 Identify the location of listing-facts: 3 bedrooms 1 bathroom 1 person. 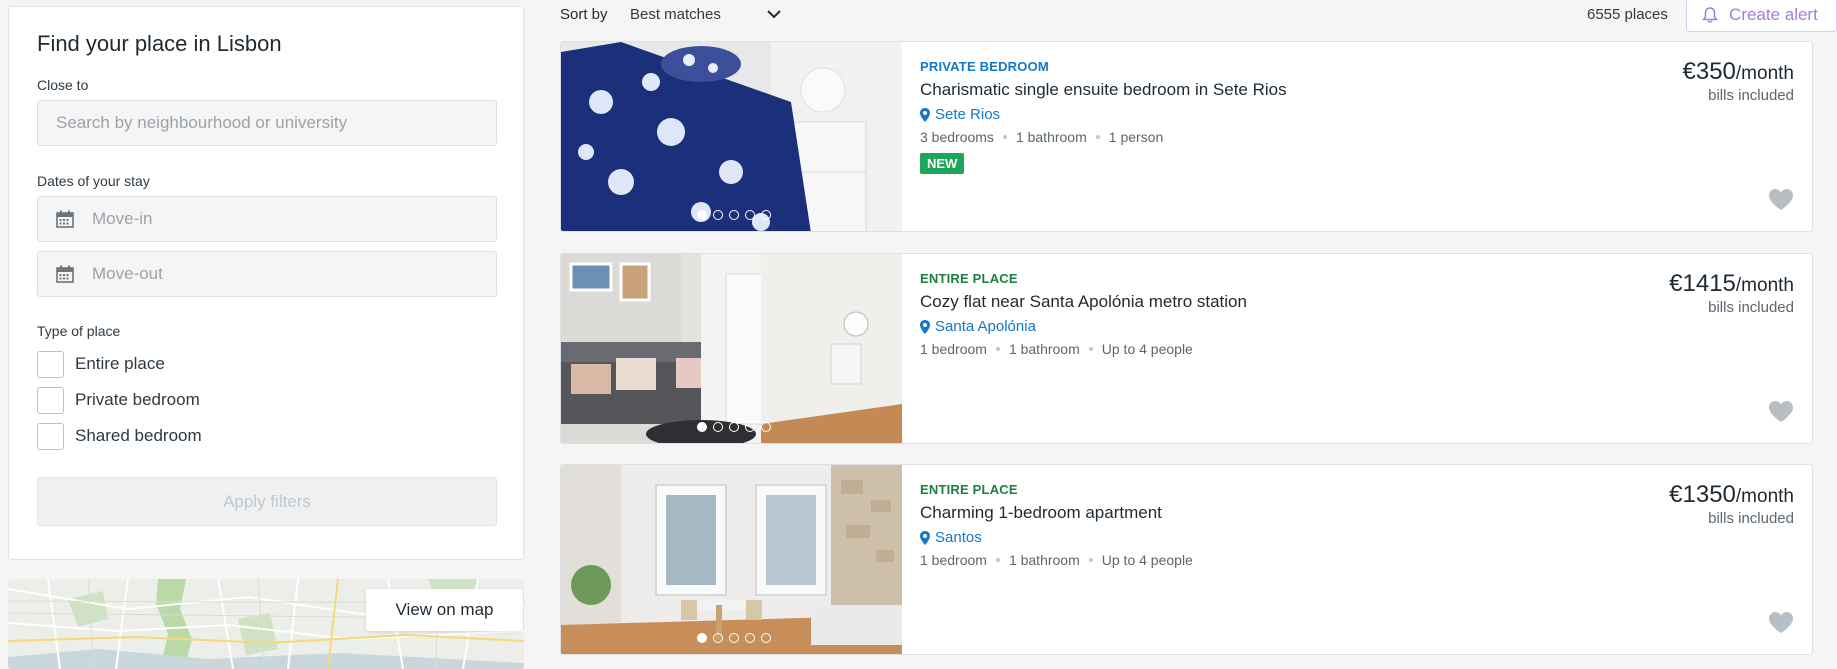
(1103, 137).